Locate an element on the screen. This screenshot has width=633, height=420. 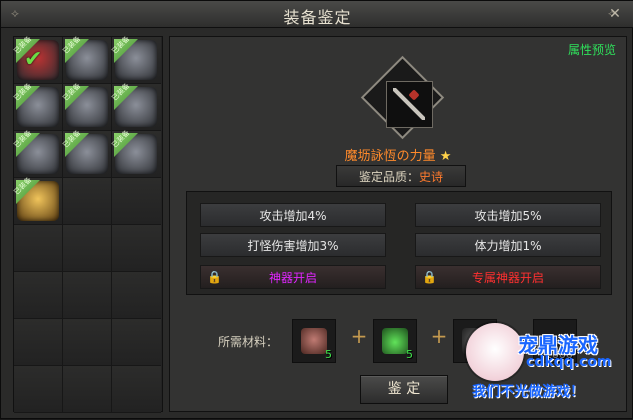
exclusive-artifact-unlock-row: 🔒 专属神器开启 is located at coordinates (508, 277).